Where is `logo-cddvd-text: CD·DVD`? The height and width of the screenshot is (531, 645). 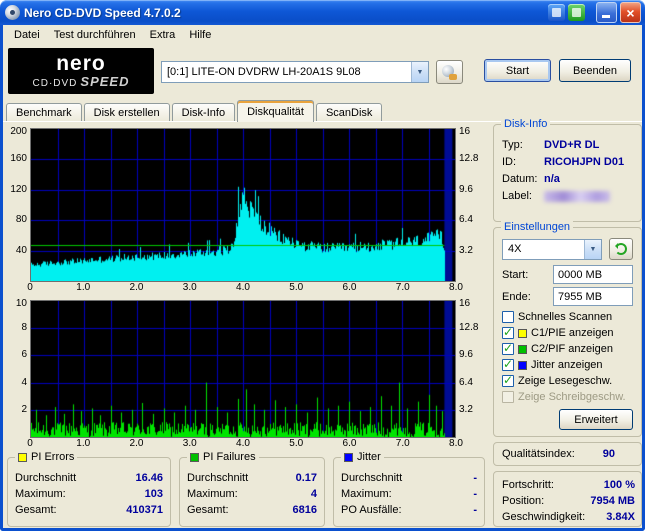 logo-cddvd-text: CD·DVD is located at coordinates (55, 83).